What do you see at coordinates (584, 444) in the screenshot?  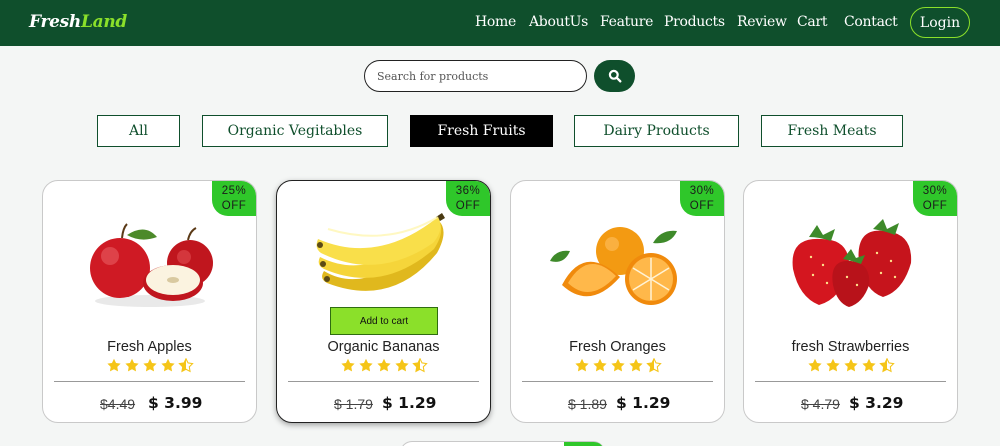 I see `discount-badge` at bounding box center [584, 444].